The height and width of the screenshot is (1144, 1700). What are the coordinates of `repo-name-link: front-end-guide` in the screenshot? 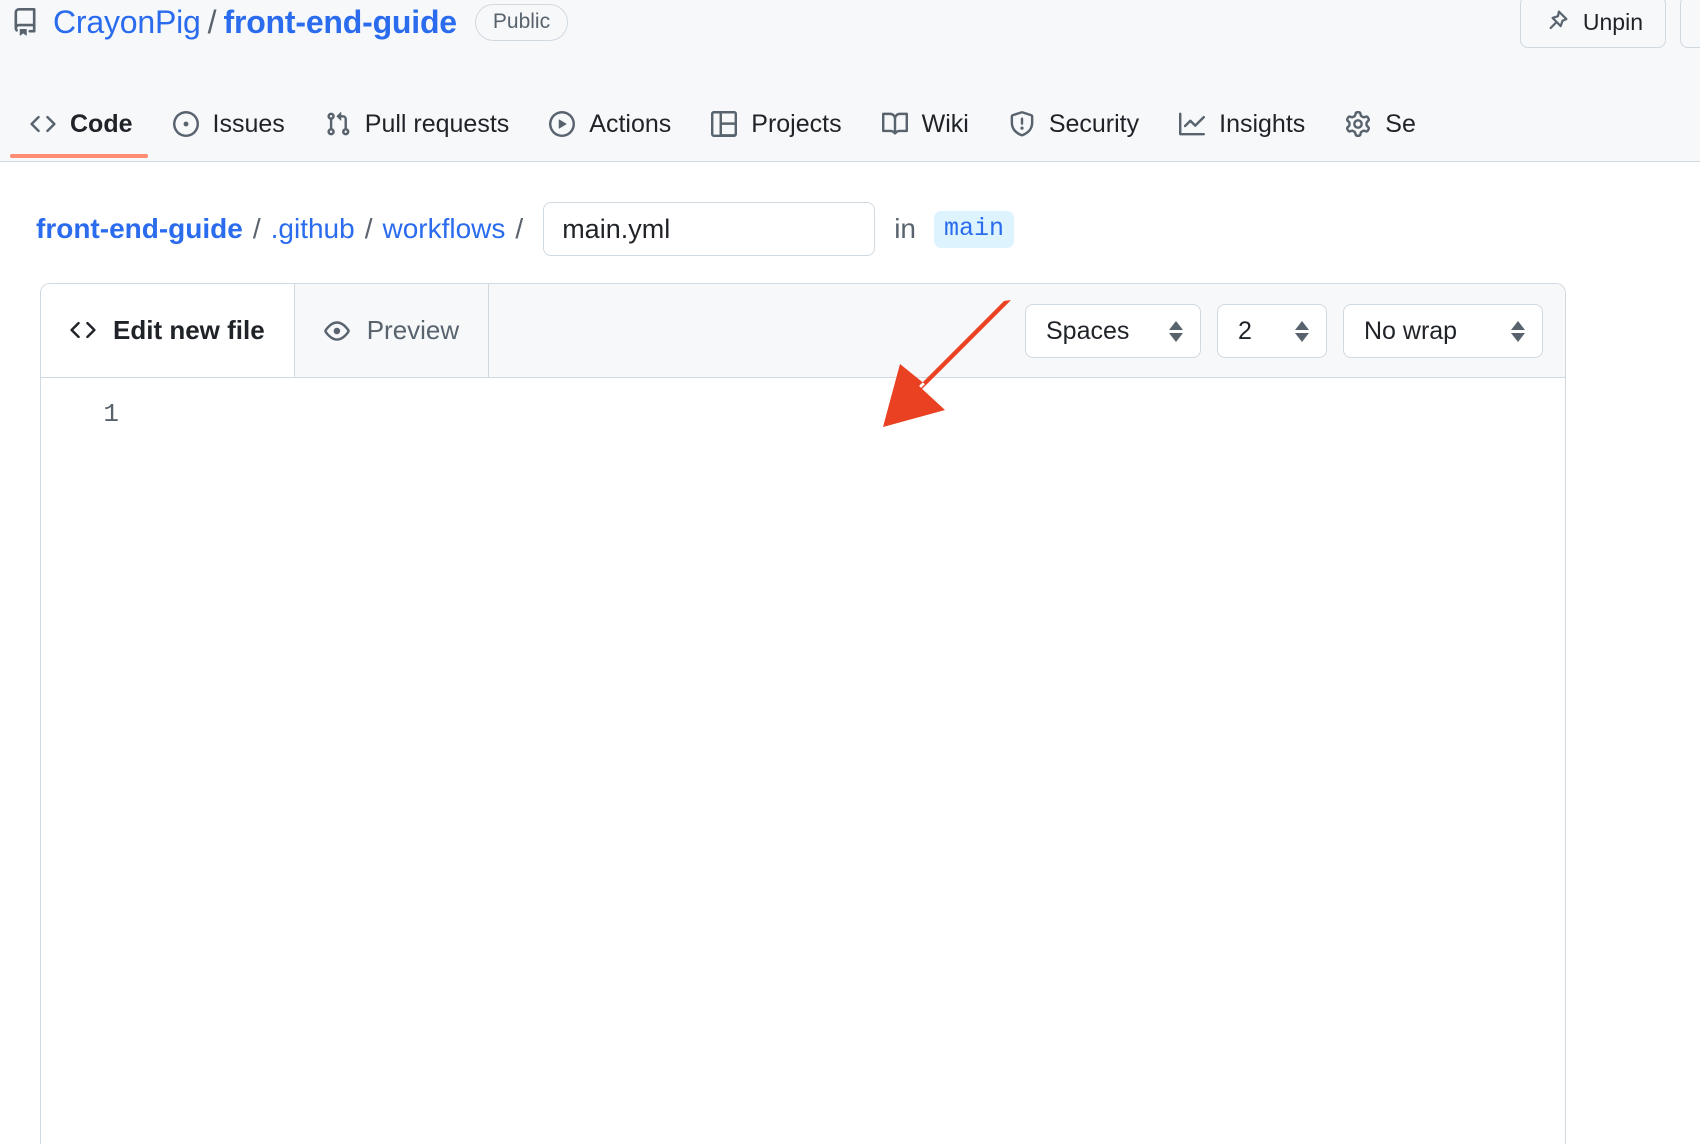 It's located at (341, 22).